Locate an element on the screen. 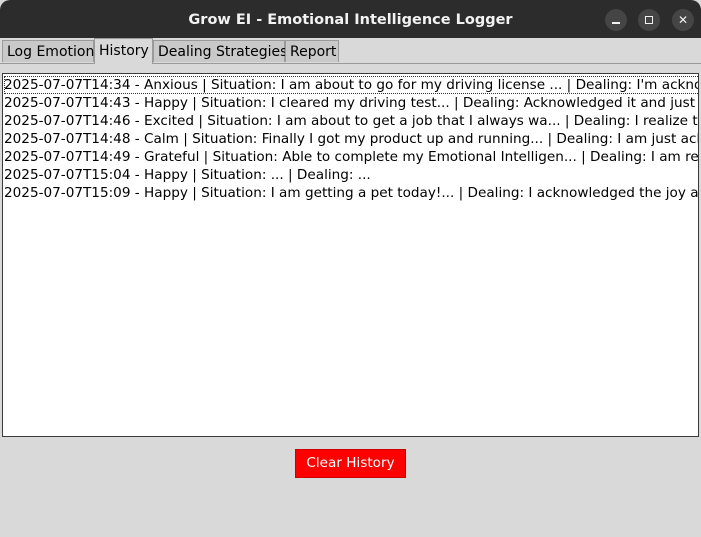 The height and width of the screenshot is (537, 701). window-title: Grow EI - Emotional Intelligence Logger is located at coordinates (350, 20).